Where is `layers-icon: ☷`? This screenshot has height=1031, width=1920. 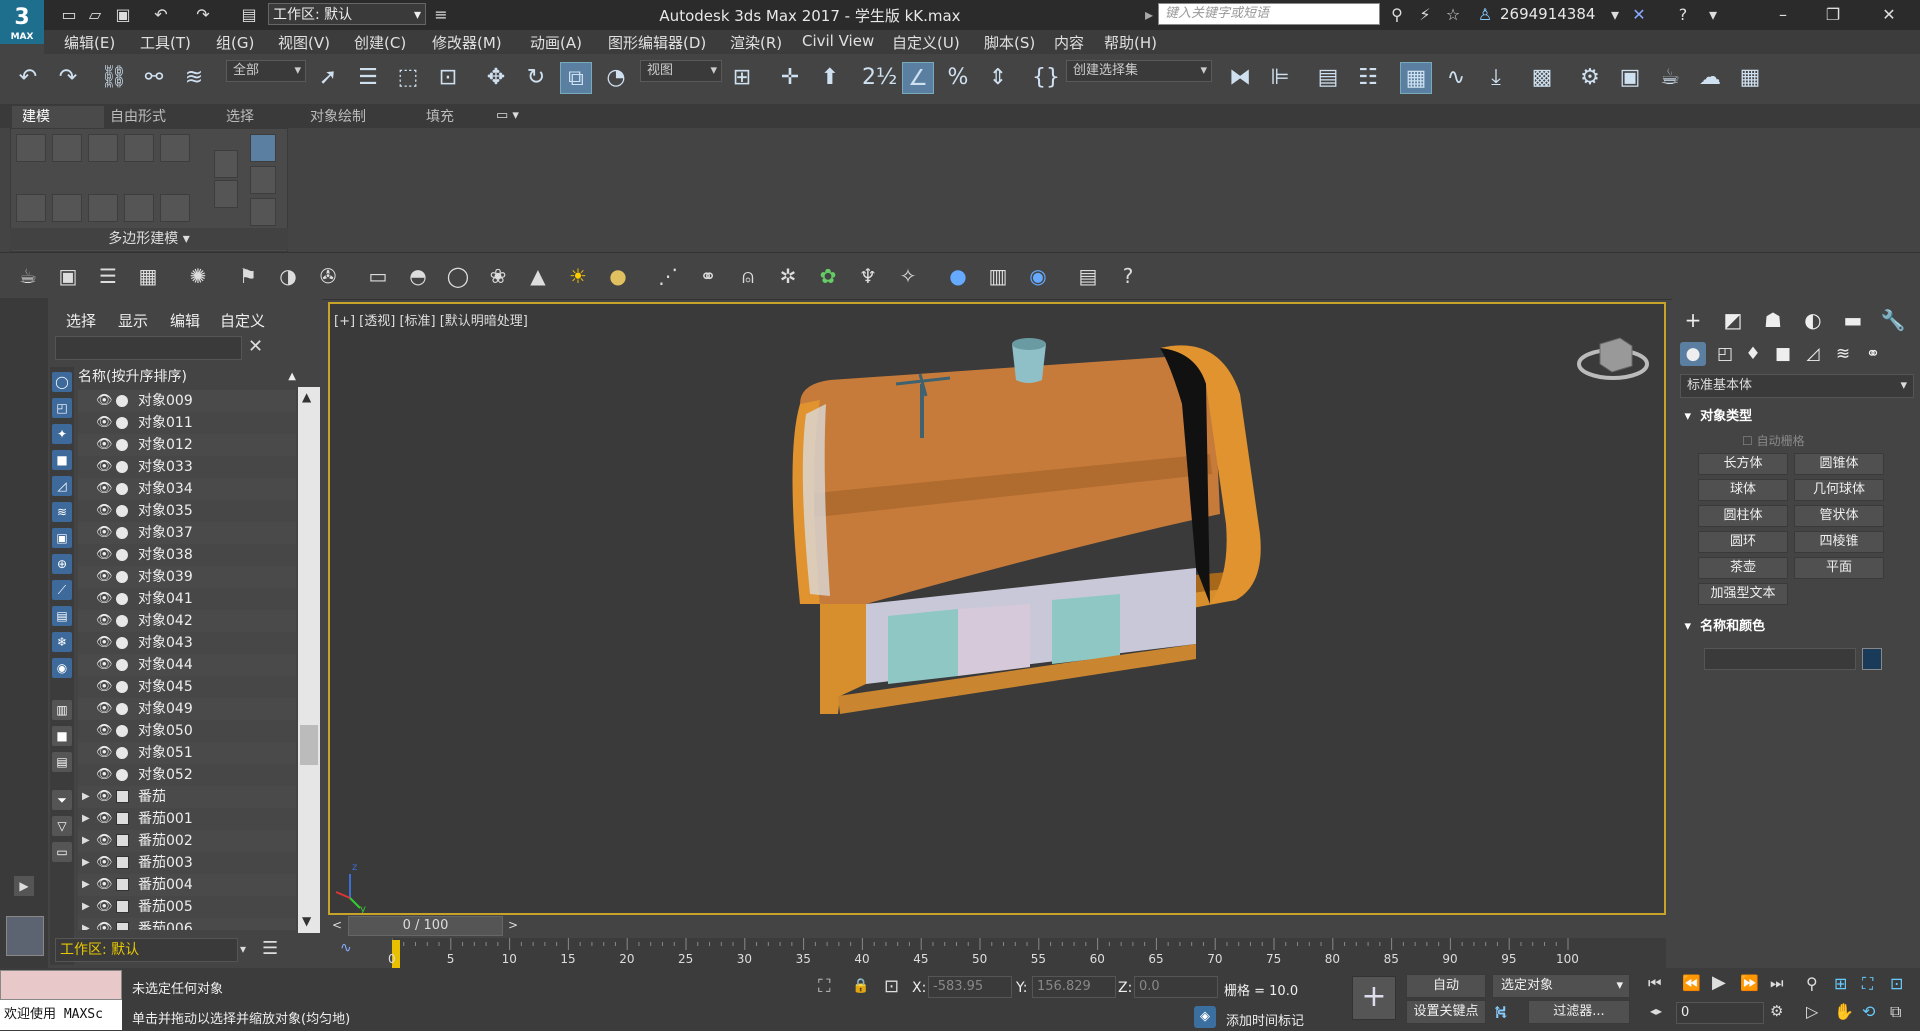 layers-icon: ☷ is located at coordinates (1368, 78).